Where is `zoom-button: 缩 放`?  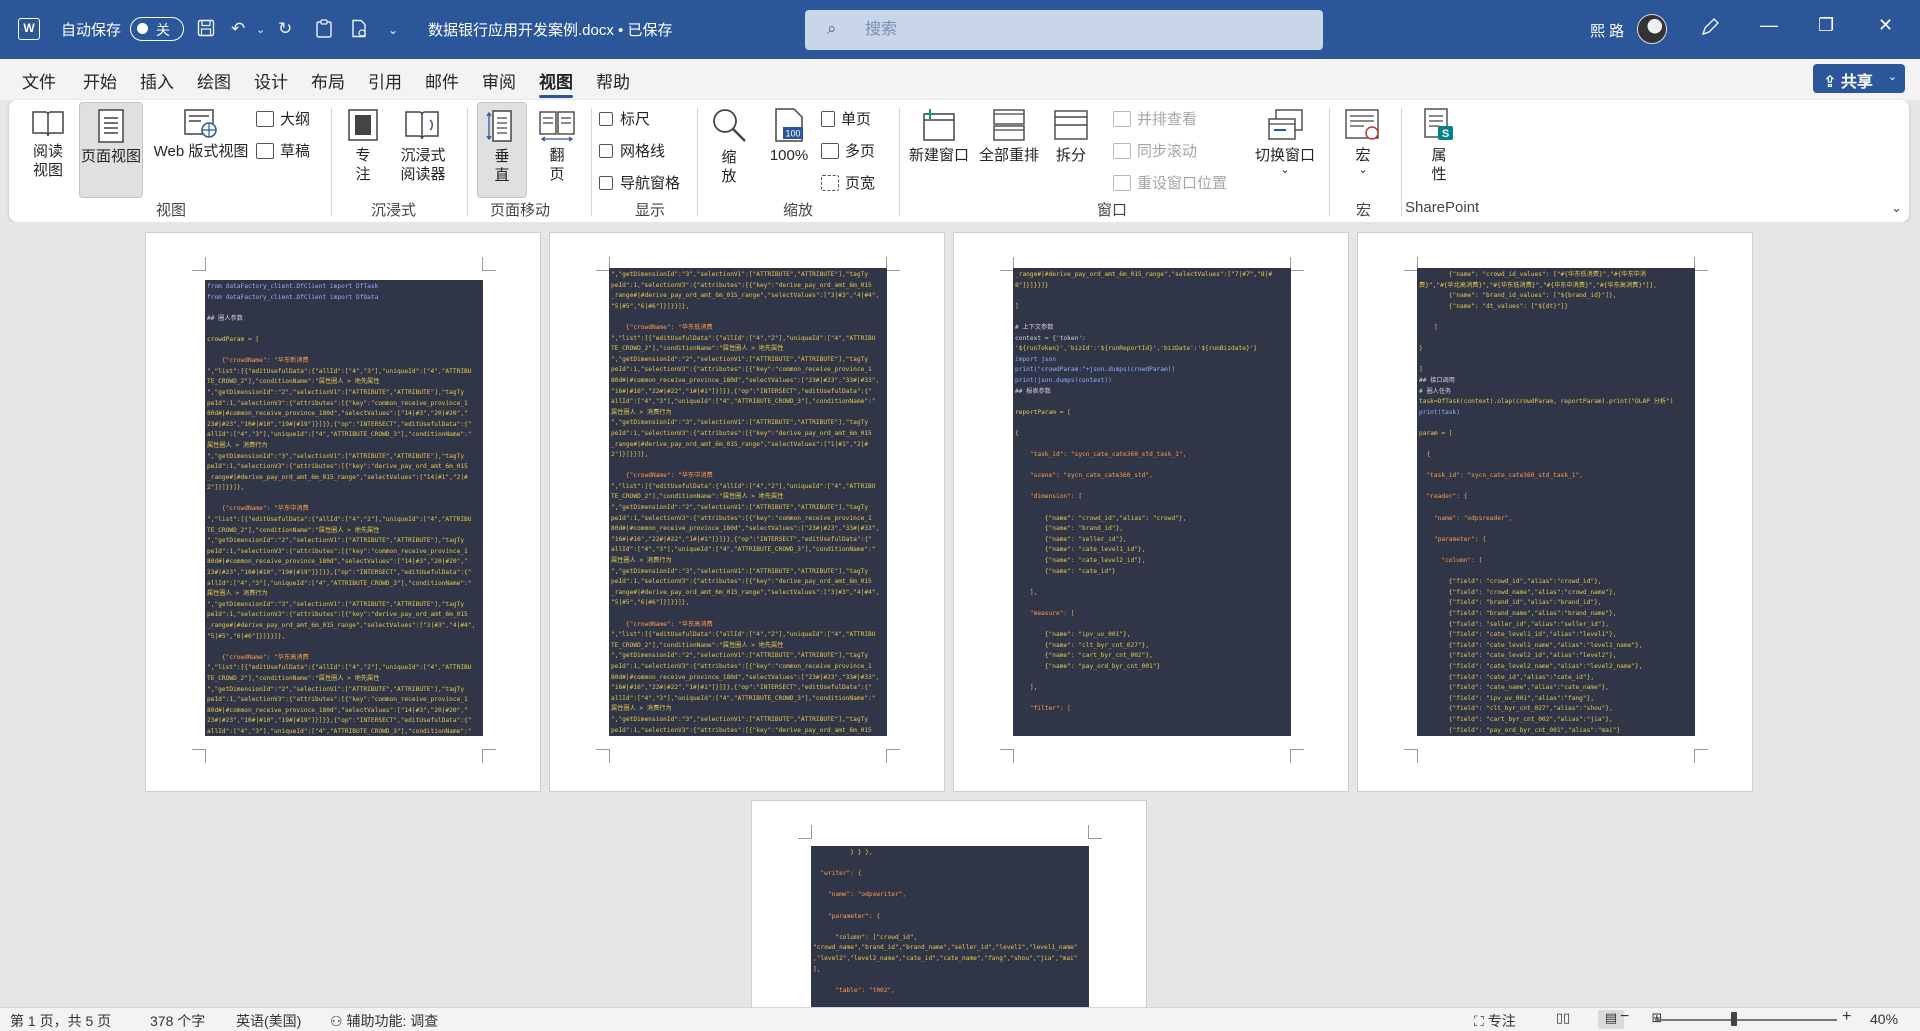 zoom-button: 缩 放 is located at coordinates (729, 146).